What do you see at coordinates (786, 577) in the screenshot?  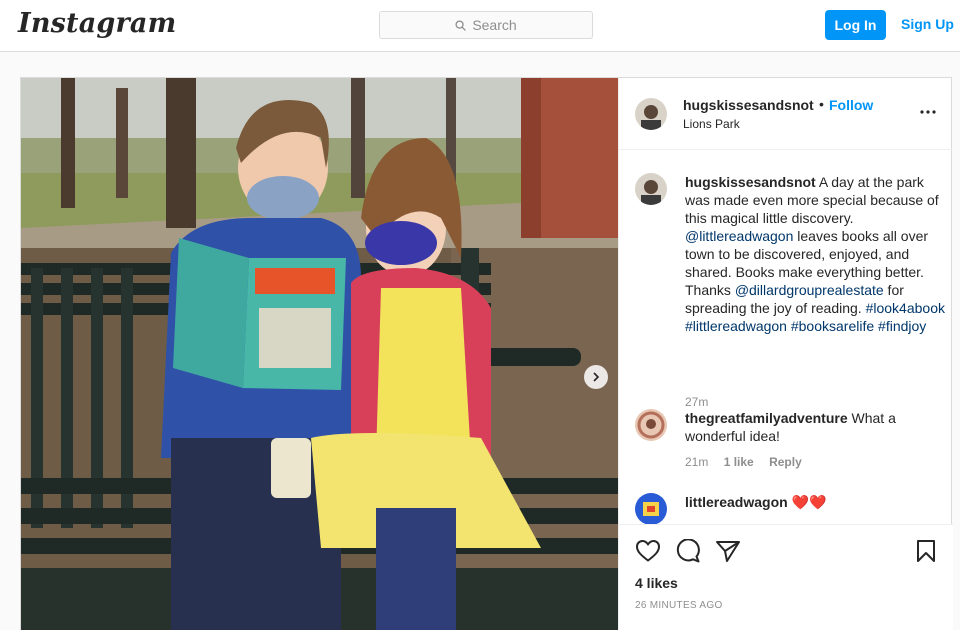 I see `post-actions: 4 likes 26 MINUTES AGO` at bounding box center [786, 577].